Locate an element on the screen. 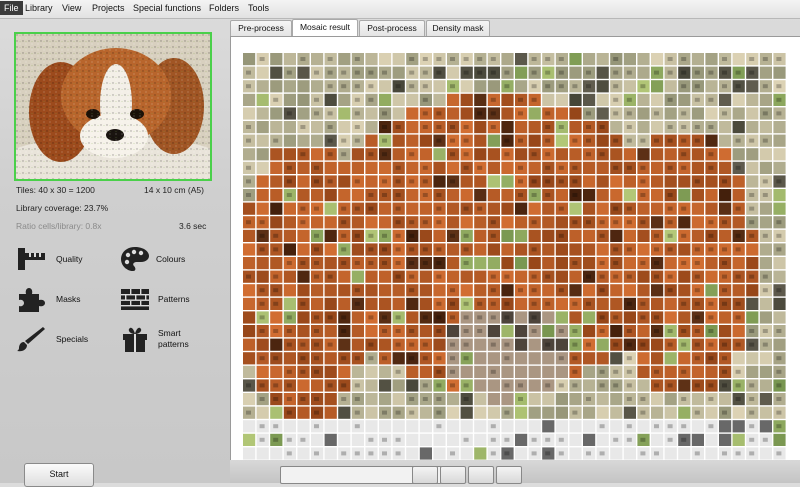 This screenshot has height=487, width=800. quality-tool: Quality is located at coordinates (49, 259).